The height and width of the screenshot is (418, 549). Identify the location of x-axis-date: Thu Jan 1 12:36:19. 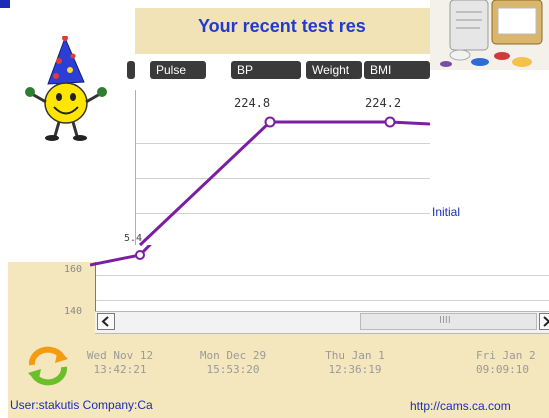
(355, 363).